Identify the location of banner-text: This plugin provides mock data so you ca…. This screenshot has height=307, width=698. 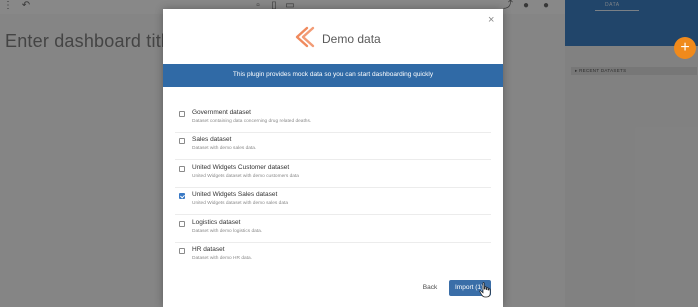
(333, 74).